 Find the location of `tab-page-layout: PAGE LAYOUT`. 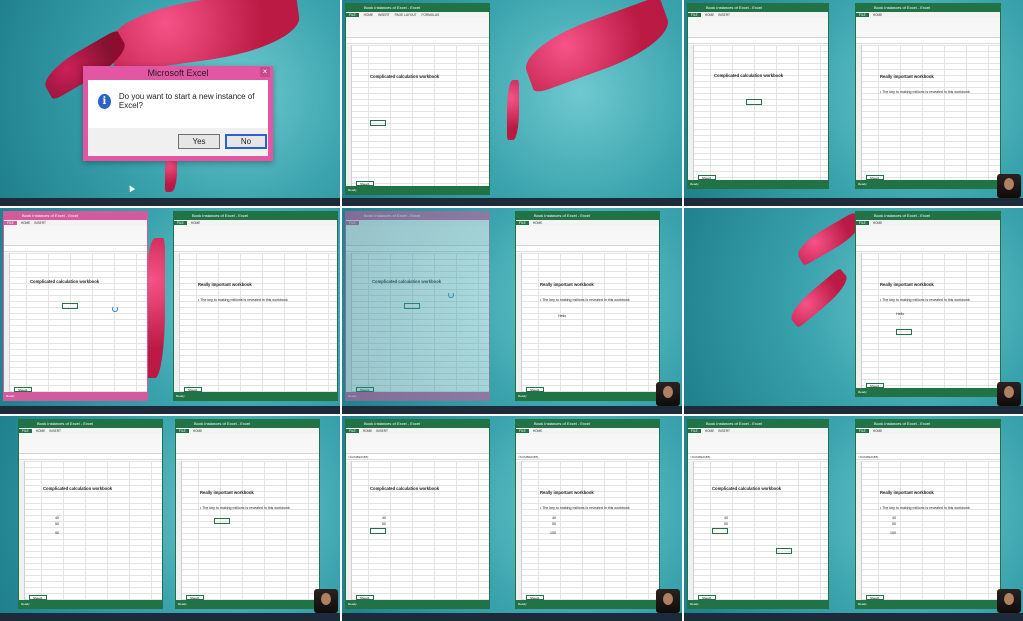

tab-page-layout: PAGE LAYOUT is located at coordinates (406, 15).